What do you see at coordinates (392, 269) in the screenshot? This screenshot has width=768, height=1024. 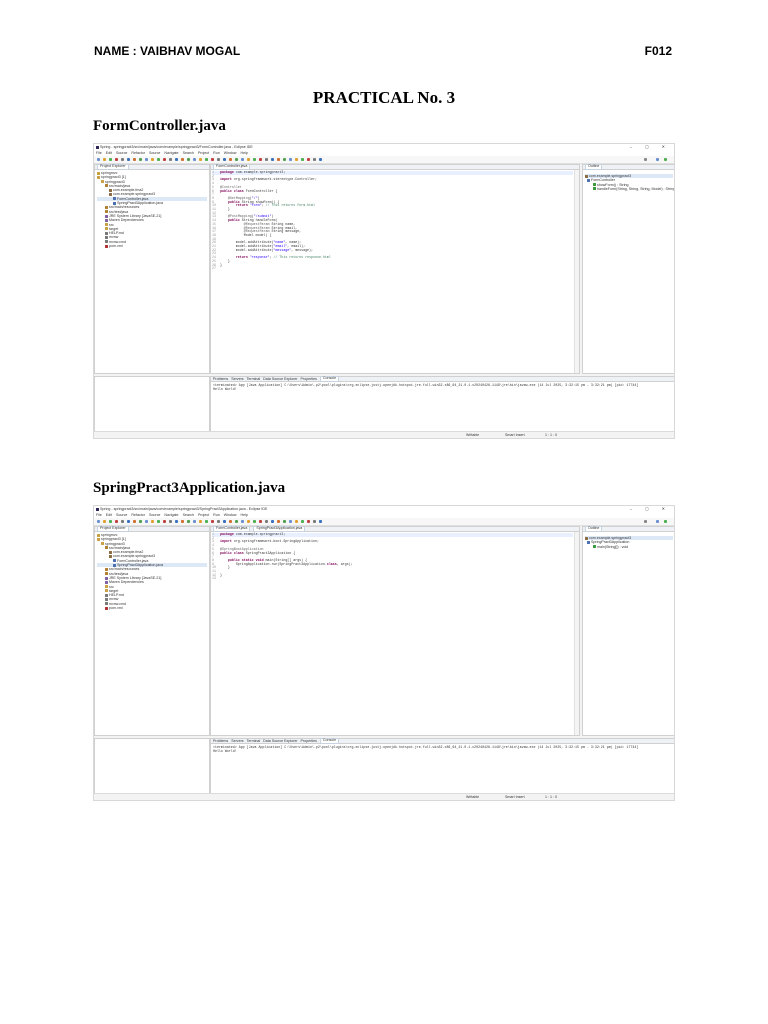 I see `code-line: 27` at bounding box center [392, 269].